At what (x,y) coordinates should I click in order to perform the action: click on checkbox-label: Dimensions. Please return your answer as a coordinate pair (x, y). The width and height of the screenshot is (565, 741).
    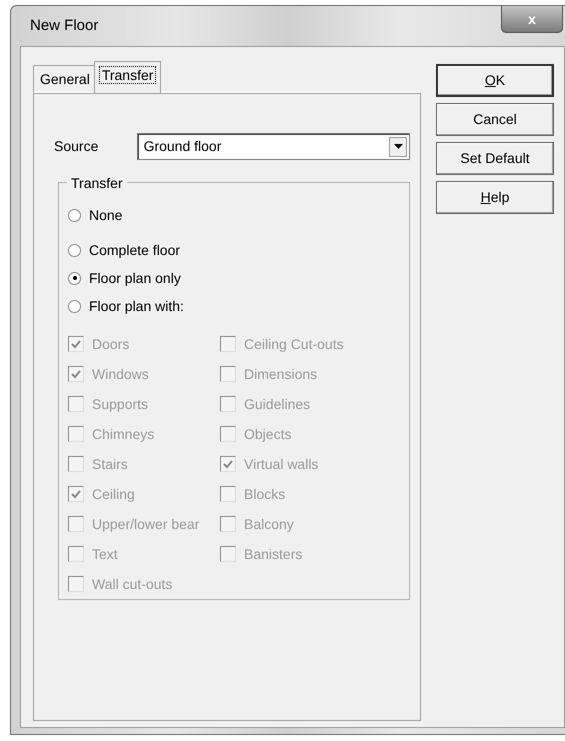
    Looking at the image, I should click on (281, 374).